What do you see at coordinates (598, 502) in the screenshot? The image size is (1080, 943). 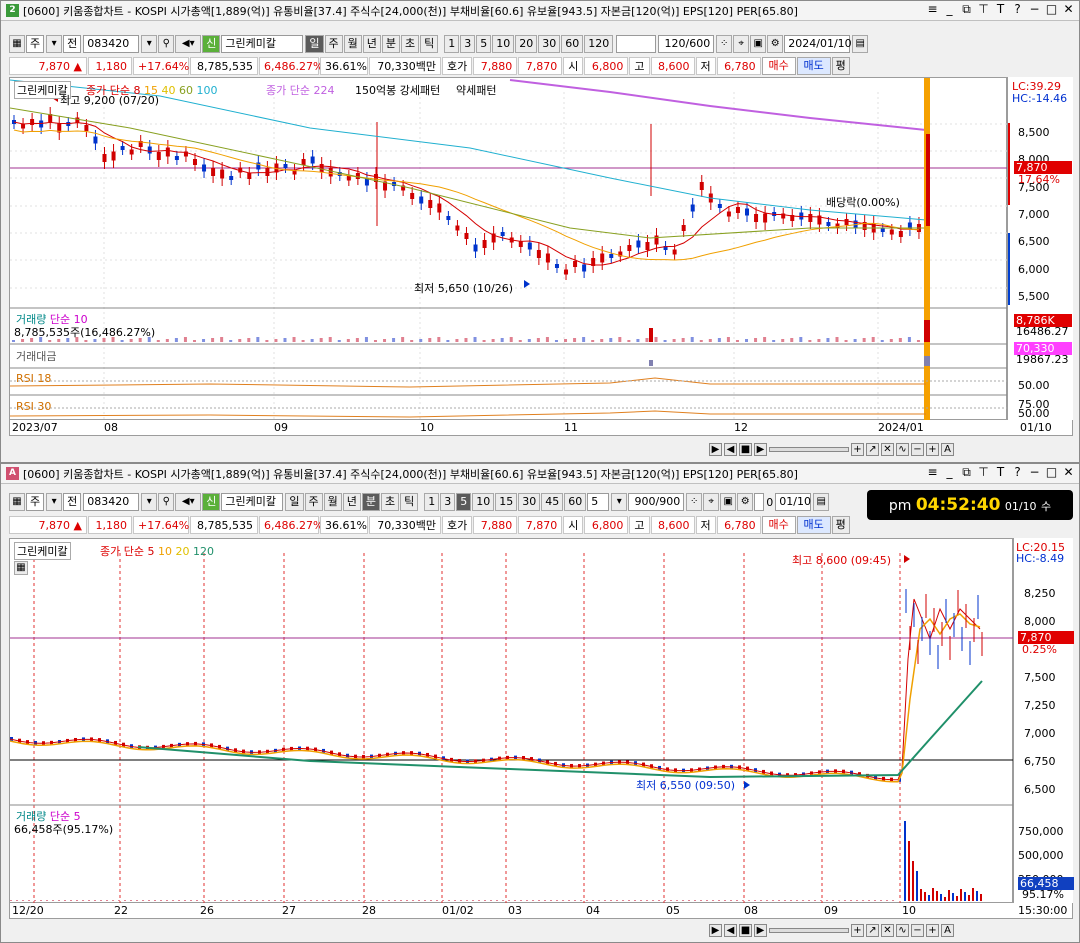 I see `interval-input: 5` at bounding box center [598, 502].